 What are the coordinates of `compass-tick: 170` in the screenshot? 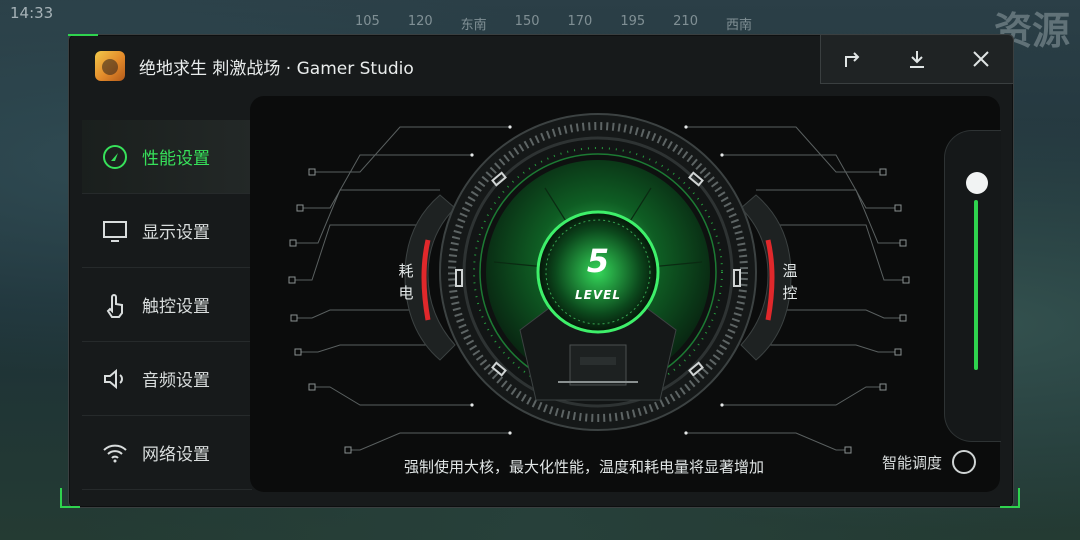 It's located at (580, 21).